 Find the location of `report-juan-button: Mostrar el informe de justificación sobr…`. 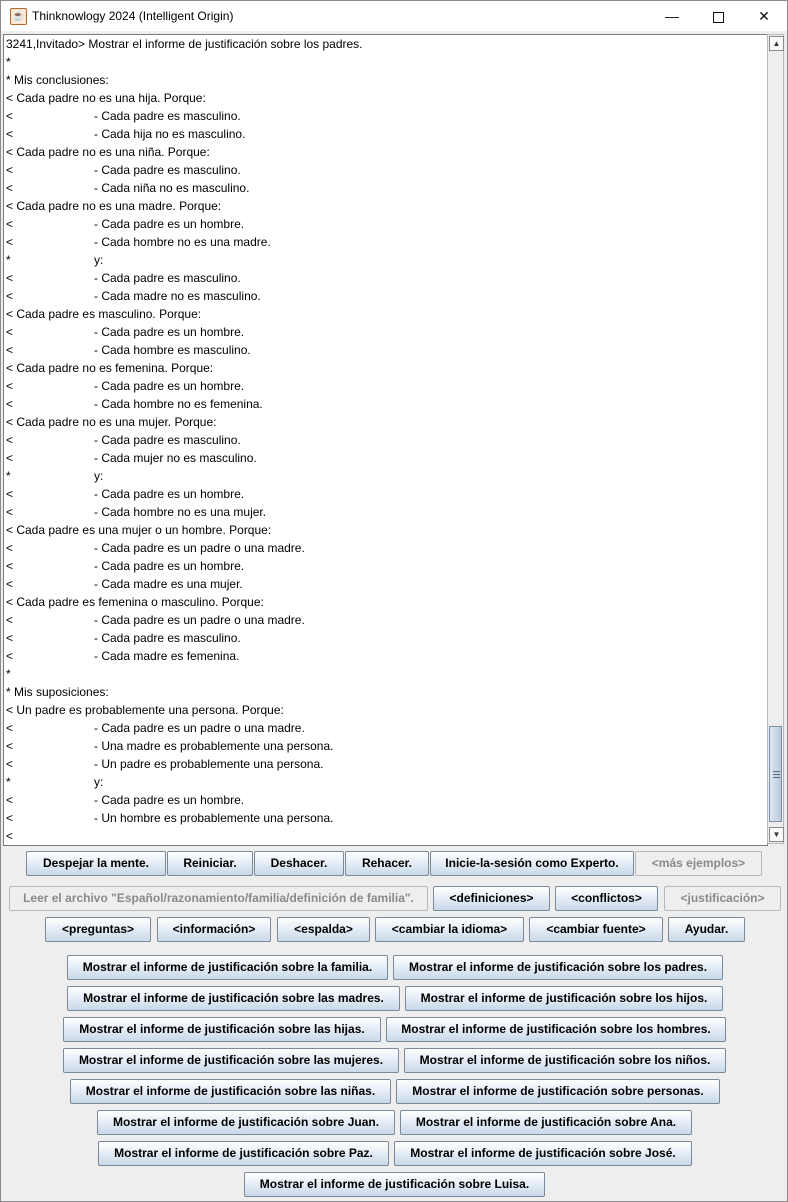

report-juan-button: Mostrar el informe de justificación sobr… is located at coordinates (246, 1122).